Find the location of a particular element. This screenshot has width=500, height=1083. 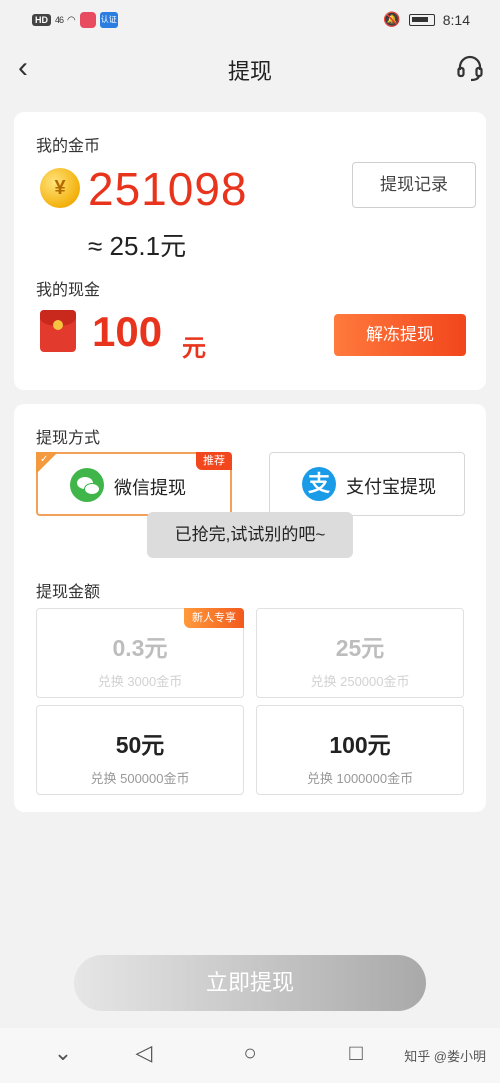

cash-unit: 元 is located at coordinates (194, 348).